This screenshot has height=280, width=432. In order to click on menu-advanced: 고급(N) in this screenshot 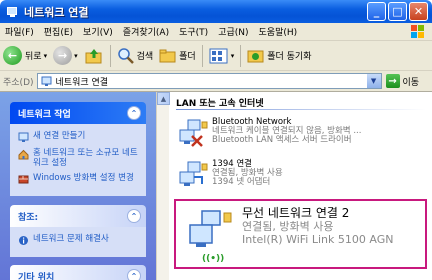, I will do `click(233, 31)`.